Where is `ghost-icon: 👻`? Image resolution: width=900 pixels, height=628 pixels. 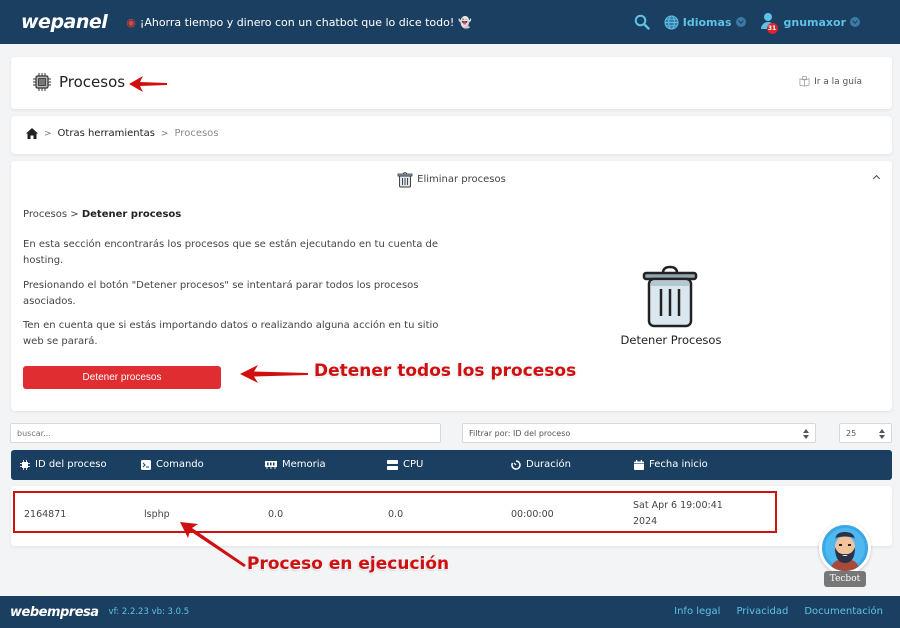 ghost-icon: 👻 is located at coordinates (465, 22).